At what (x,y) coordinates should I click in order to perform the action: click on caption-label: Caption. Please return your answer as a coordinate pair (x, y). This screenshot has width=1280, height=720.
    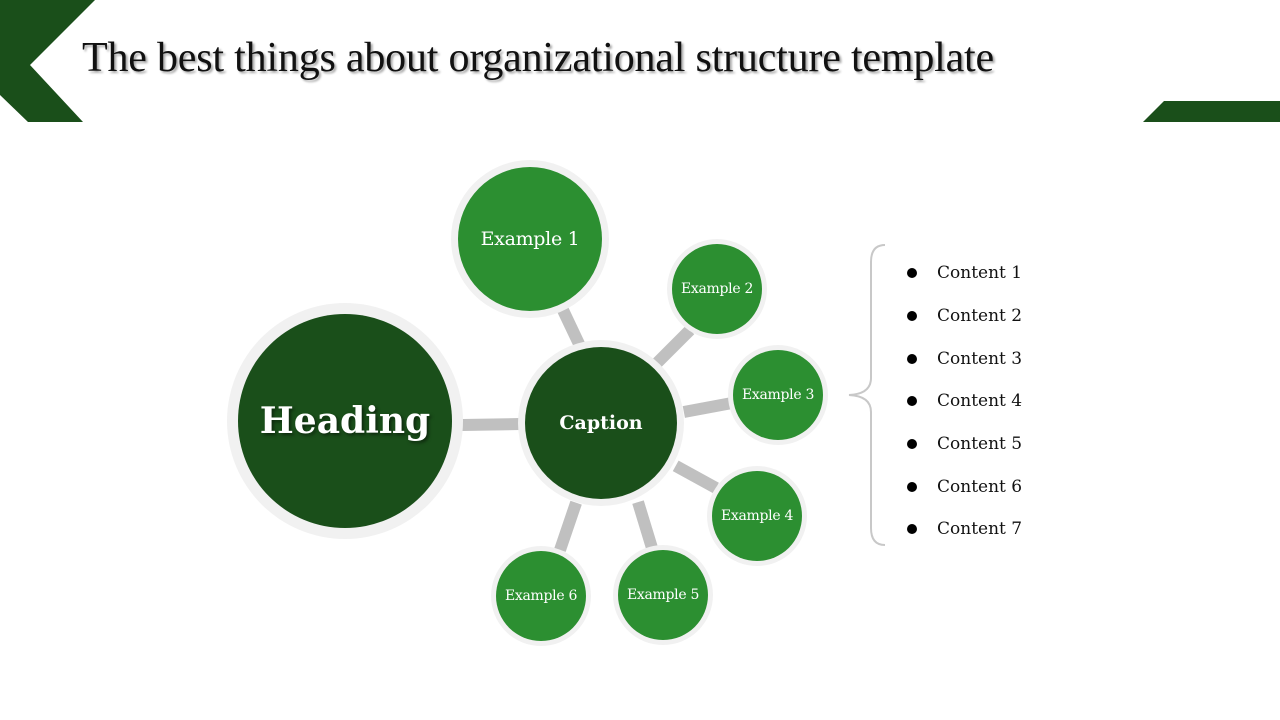
    Looking at the image, I should click on (601, 423).